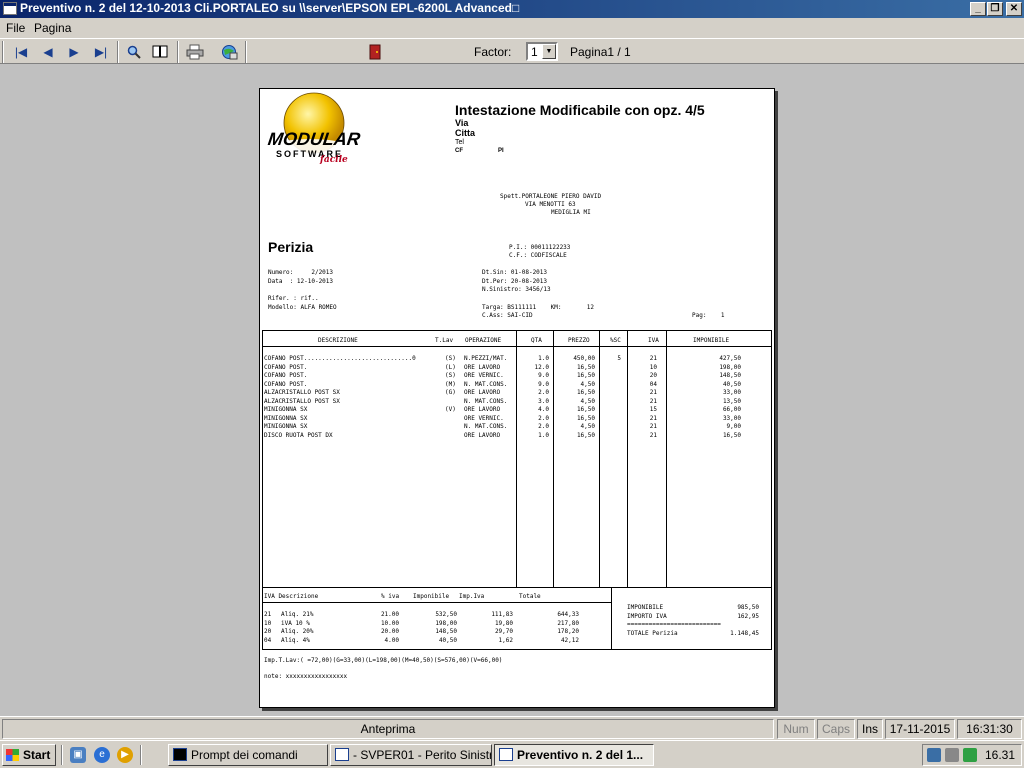  What do you see at coordinates (493, 52) in the screenshot?
I see `factor-label: Factor:` at bounding box center [493, 52].